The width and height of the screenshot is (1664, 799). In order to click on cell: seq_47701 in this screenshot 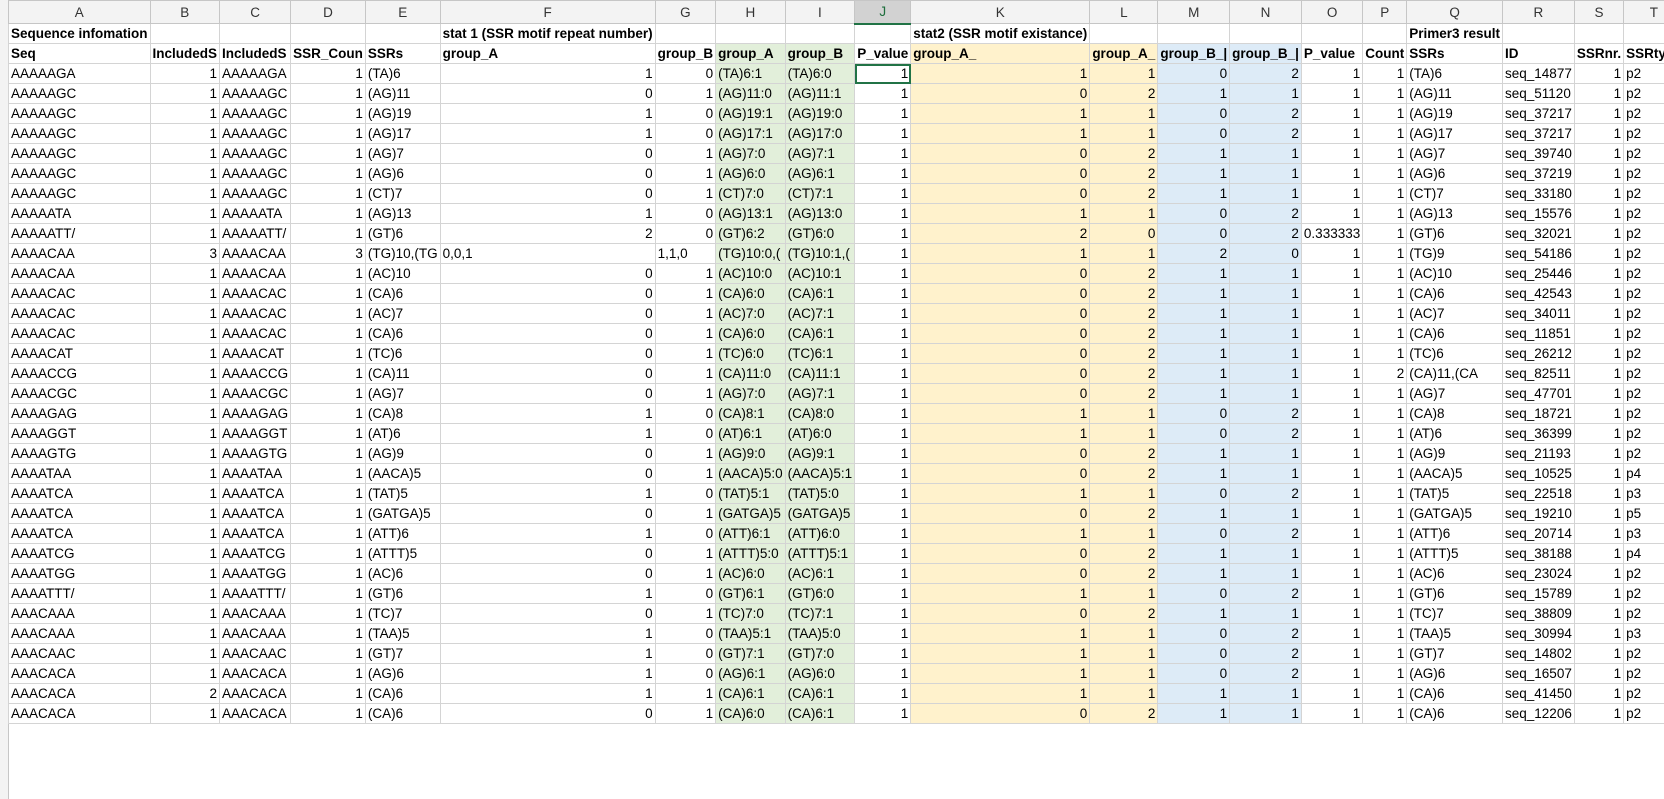, I will do `click(1538, 393)`.